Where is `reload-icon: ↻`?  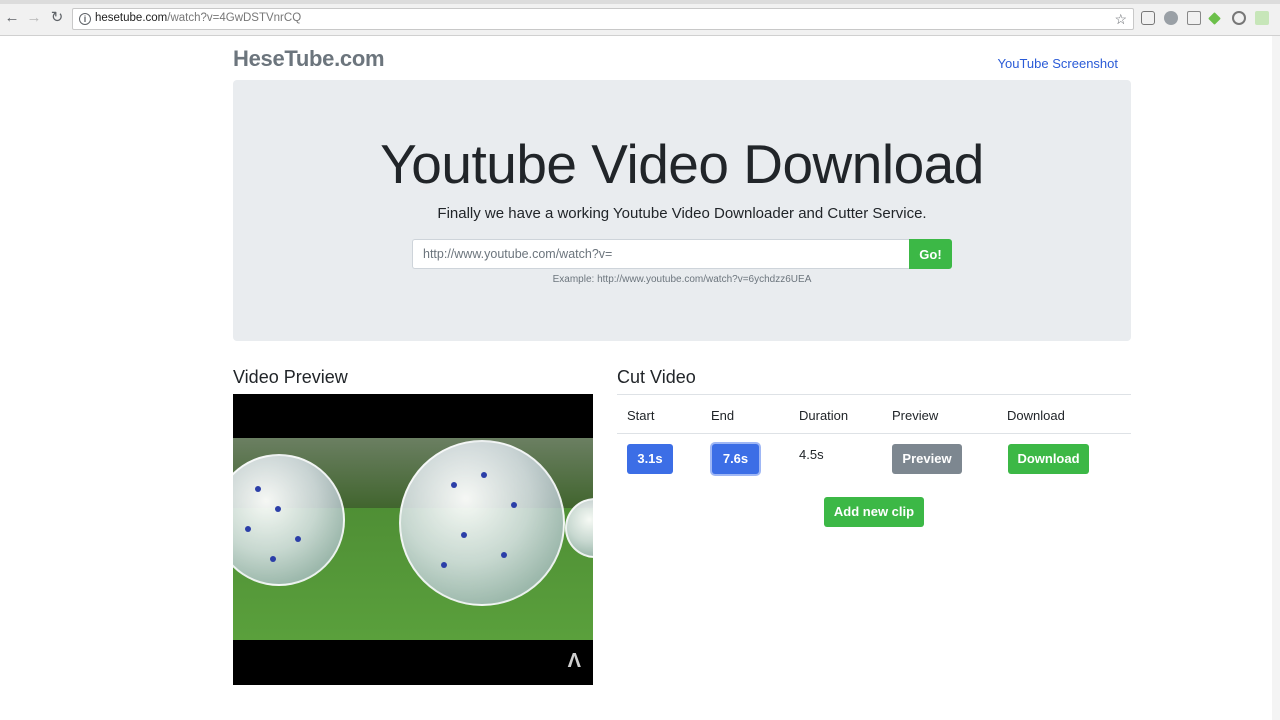
reload-icon: ↻ is located at coordinates (57, 18).